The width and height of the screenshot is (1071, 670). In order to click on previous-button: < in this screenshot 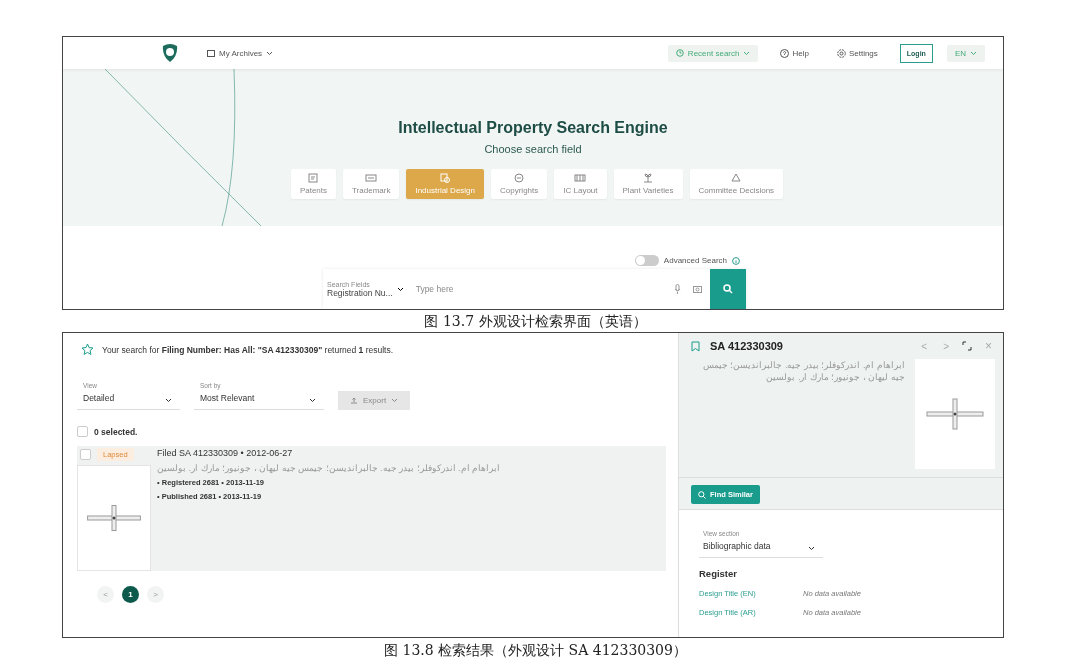, I will do `click(924, 346)`.